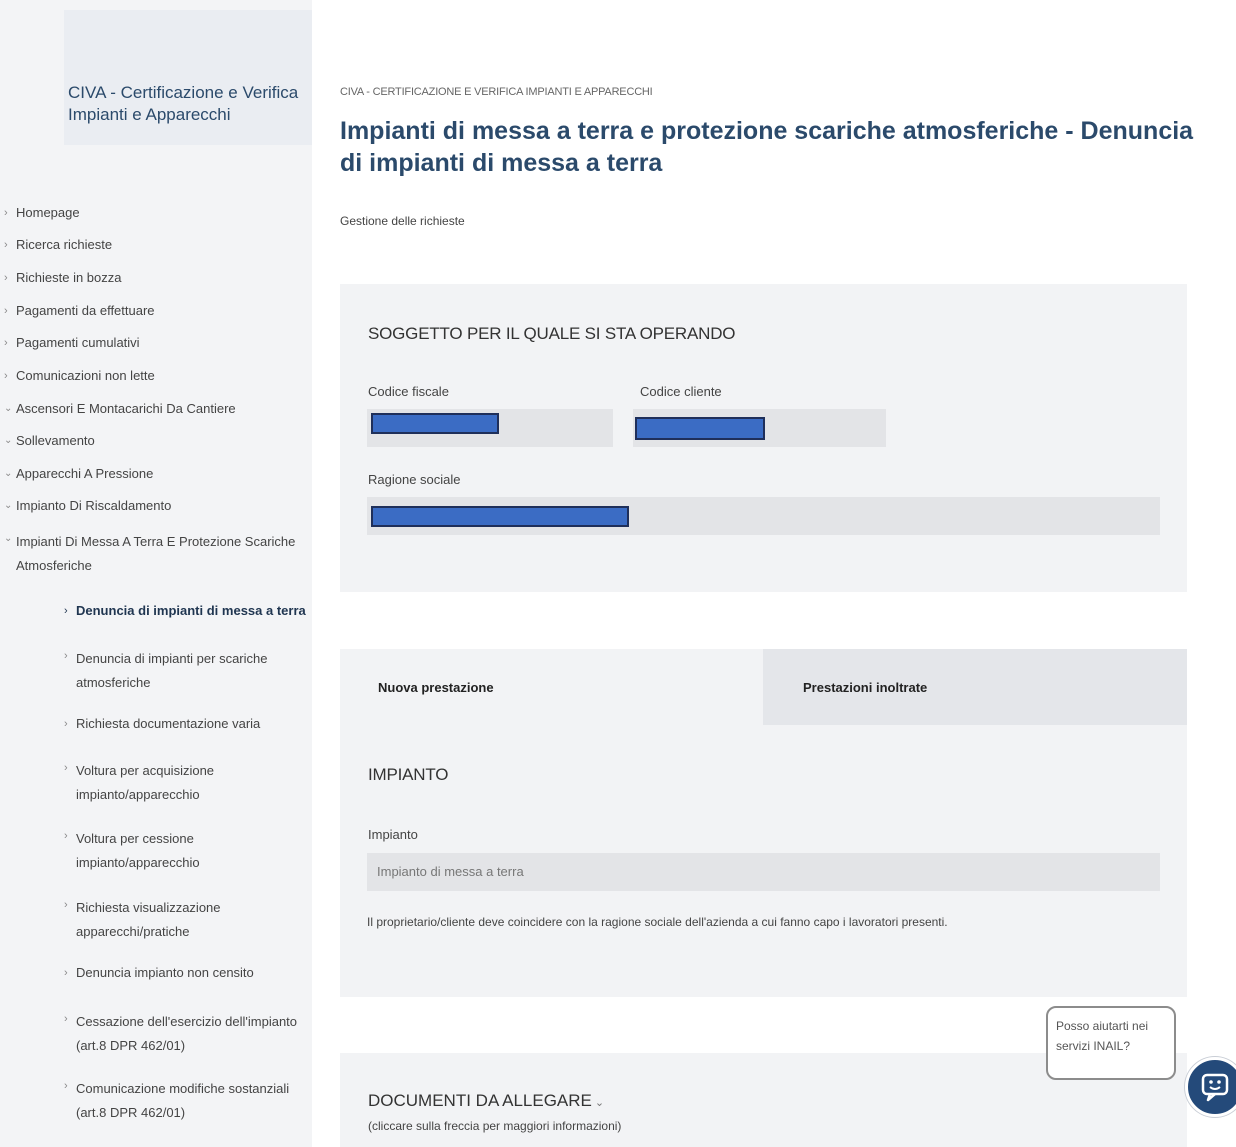  Describe the element at coordinates (63, 278) in the screenshot. I see `sidebar-item-richieste-bozza: › Richieste in bozza` at that location.